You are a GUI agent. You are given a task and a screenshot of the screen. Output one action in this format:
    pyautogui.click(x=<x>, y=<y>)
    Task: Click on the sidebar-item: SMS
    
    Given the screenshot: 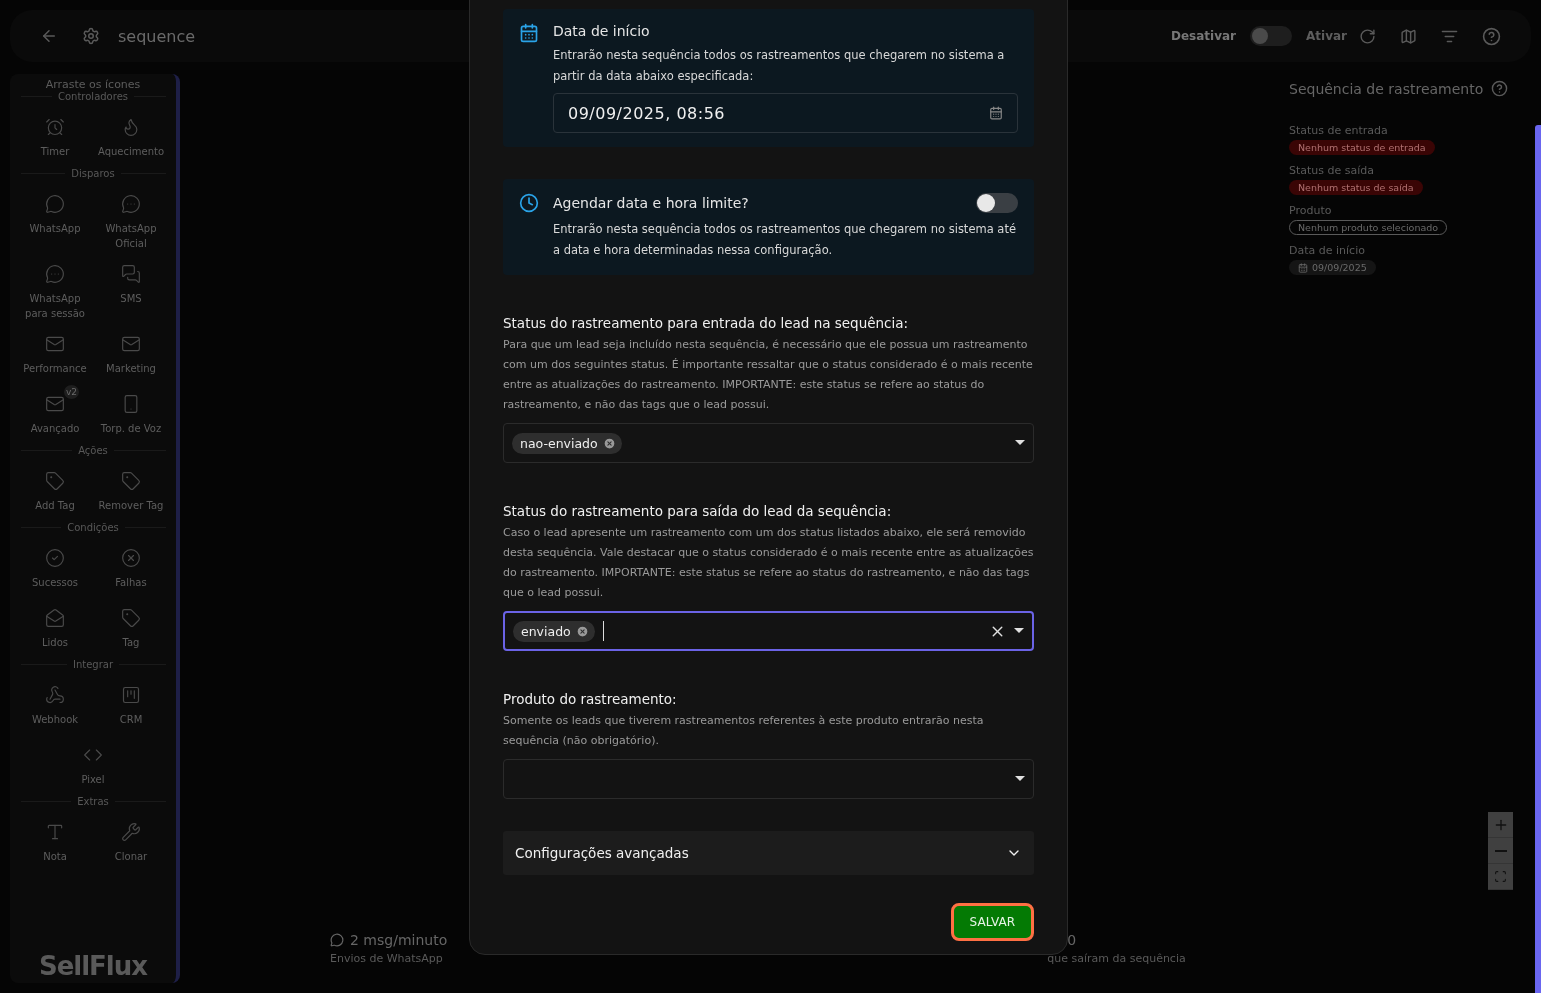 What is the action you would take?
    pyautogui.click(x=131, y=288)
    